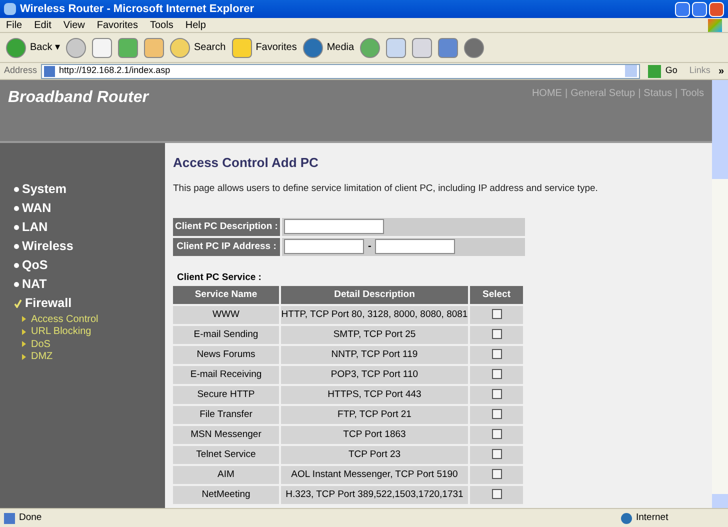 The height and width of the screenshot is (527, 728). What do you see at coordinates (30, 517) in the screenshot?
I see `status-text: Done` at bounding box center [30, 517].